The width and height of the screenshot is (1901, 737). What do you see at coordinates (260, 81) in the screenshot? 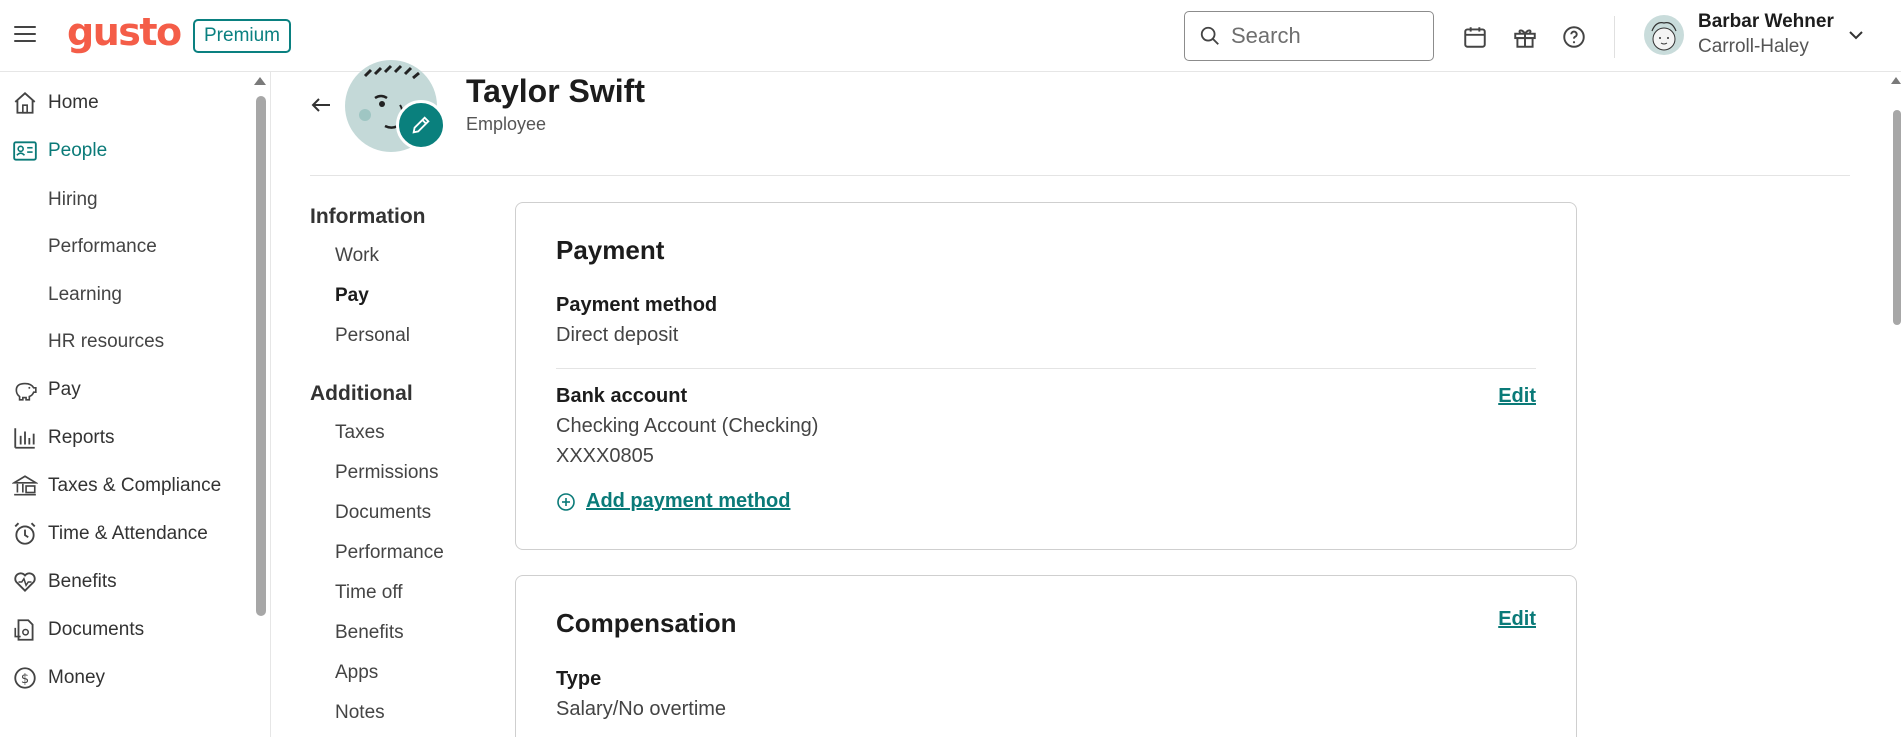
I see `sidebar-scroll-up-arrow` at bounding box center [260, 81].